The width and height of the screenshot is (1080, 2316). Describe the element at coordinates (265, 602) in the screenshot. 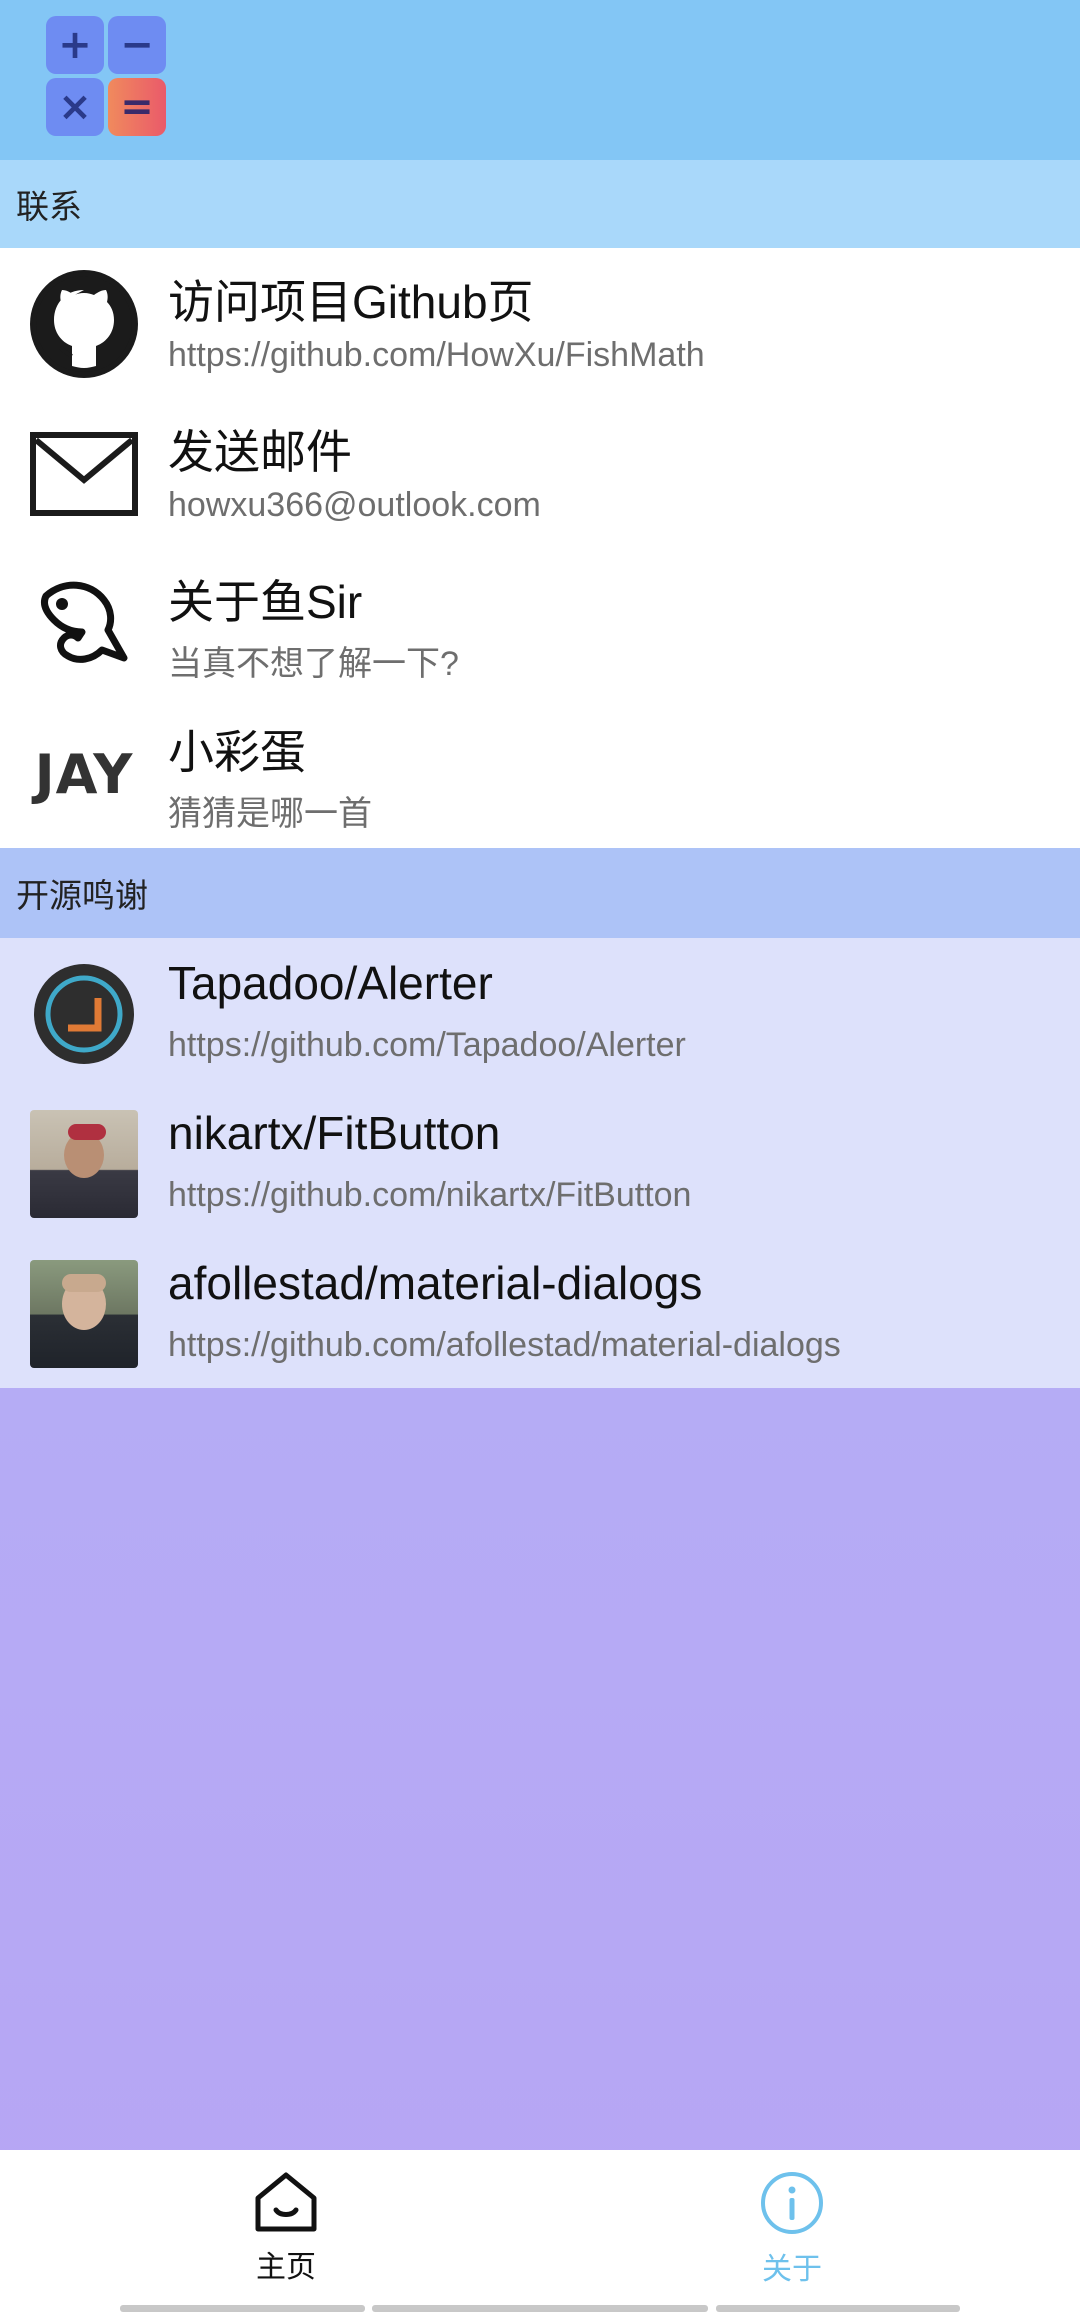

I see `item-title: 关于鱼Sir` at that location.